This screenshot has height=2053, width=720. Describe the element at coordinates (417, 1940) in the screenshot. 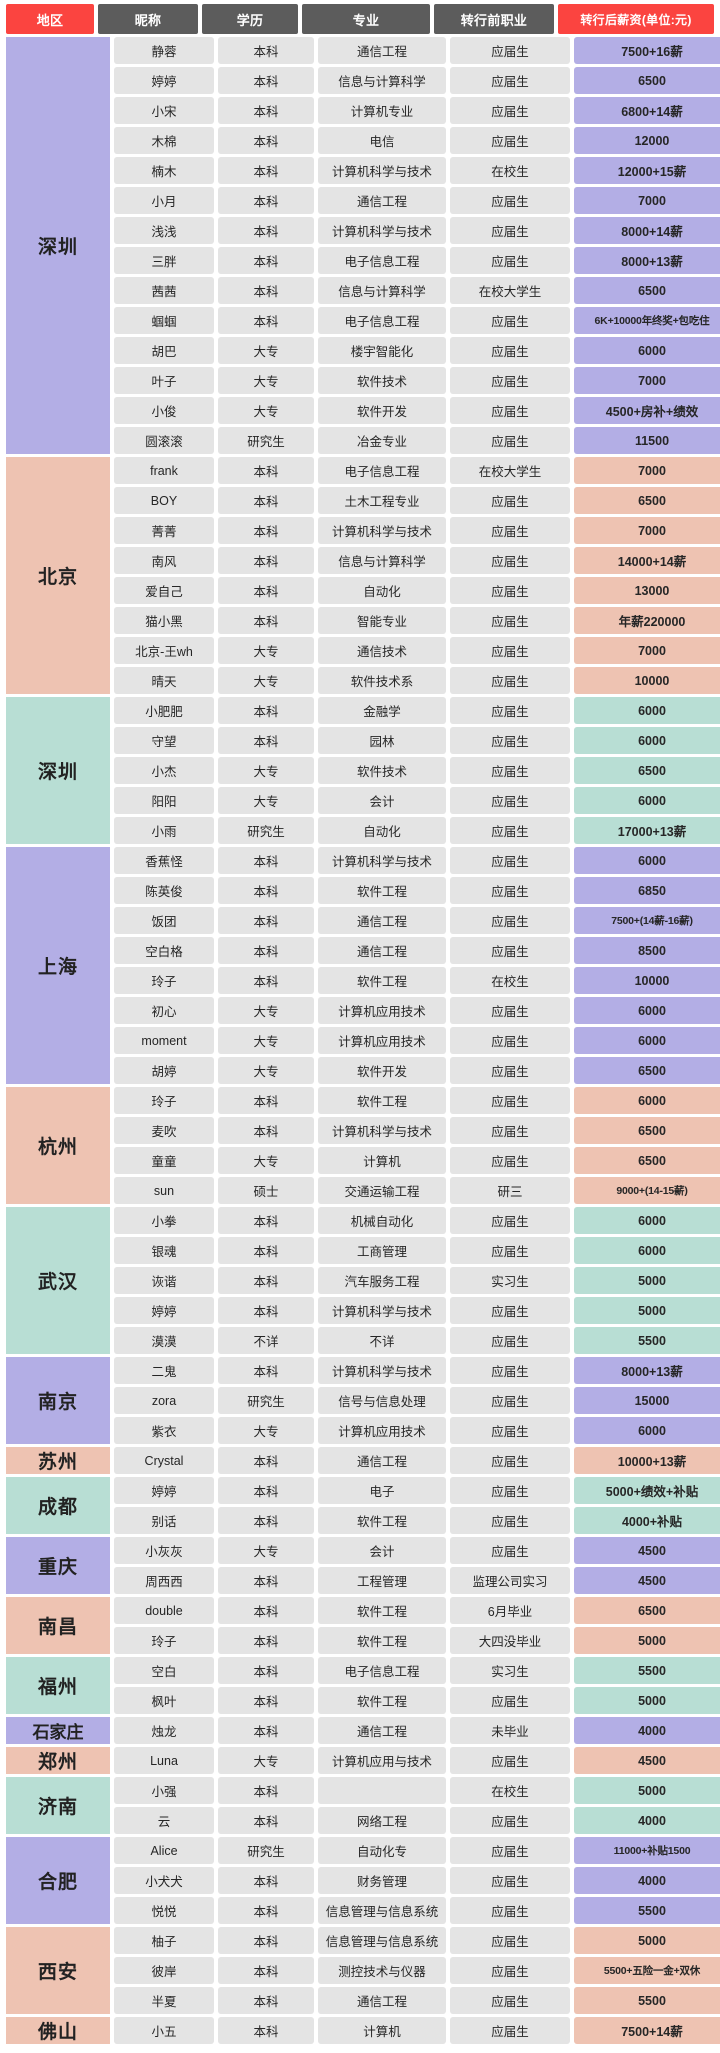

I see `table-row: 柚子 本科 信息管理与信息系统 应届生 5000` at that location.